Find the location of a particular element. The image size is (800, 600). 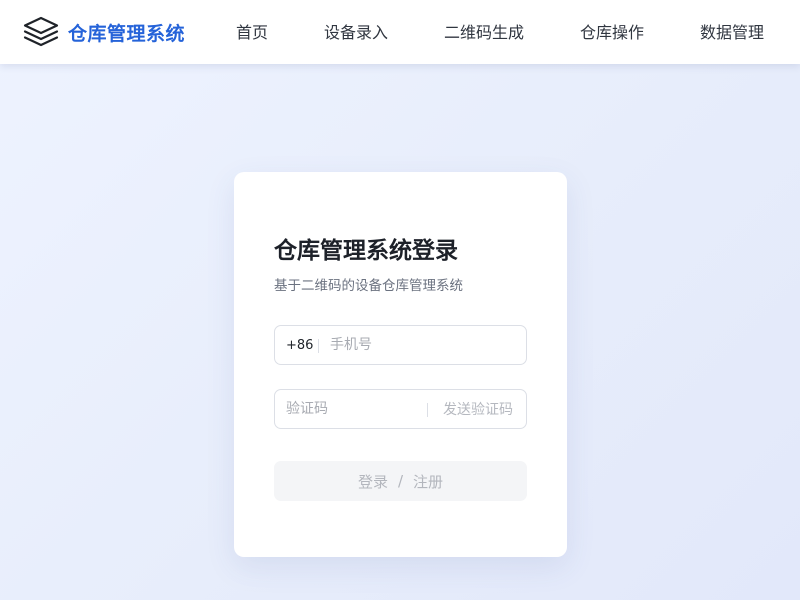

nav-item-device-entry: 设备录入 is located at coordinates (356, 33).